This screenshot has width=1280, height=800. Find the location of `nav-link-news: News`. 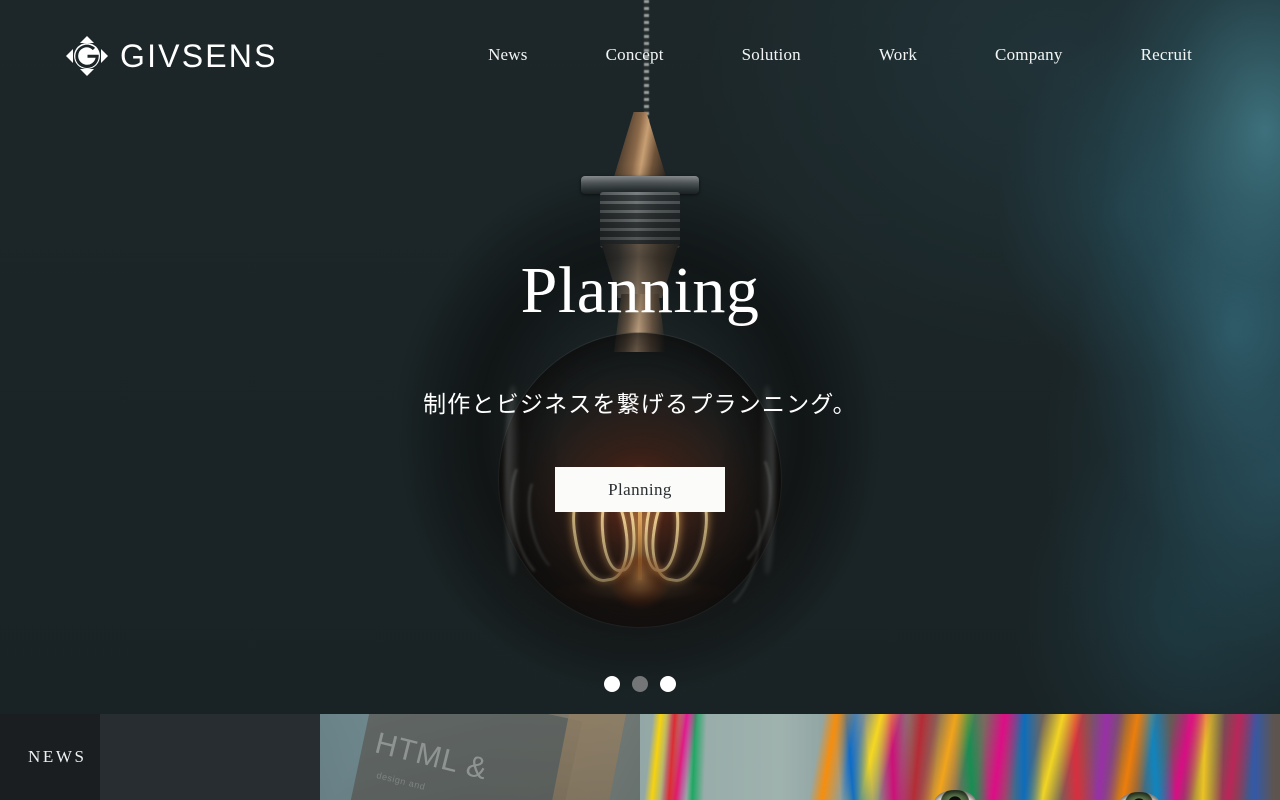

nav-link-news: News is located at coordinates (508, 55).